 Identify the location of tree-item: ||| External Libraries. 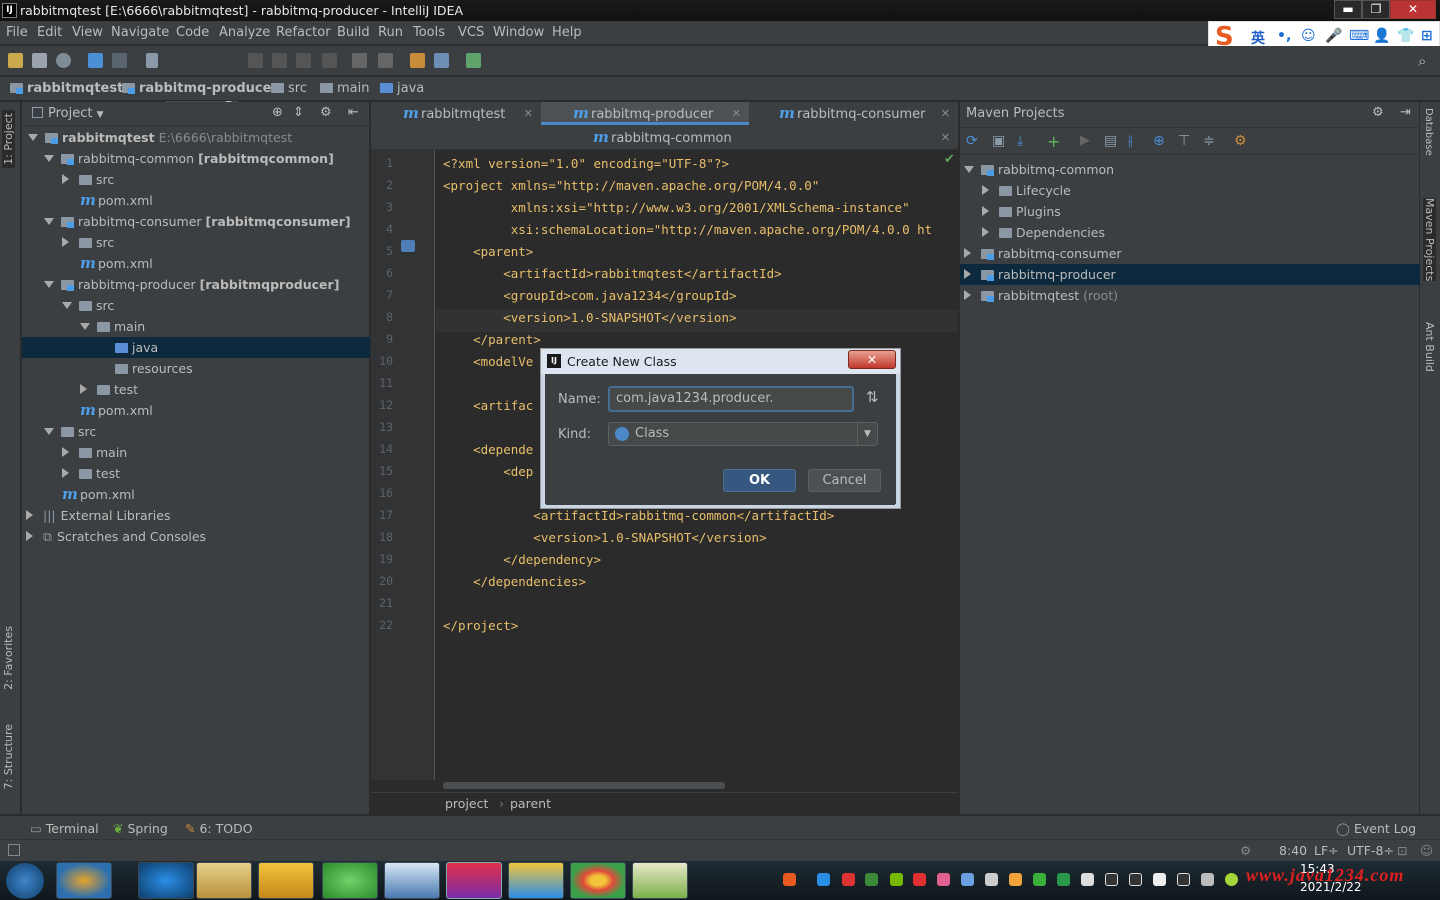
(196, 515).